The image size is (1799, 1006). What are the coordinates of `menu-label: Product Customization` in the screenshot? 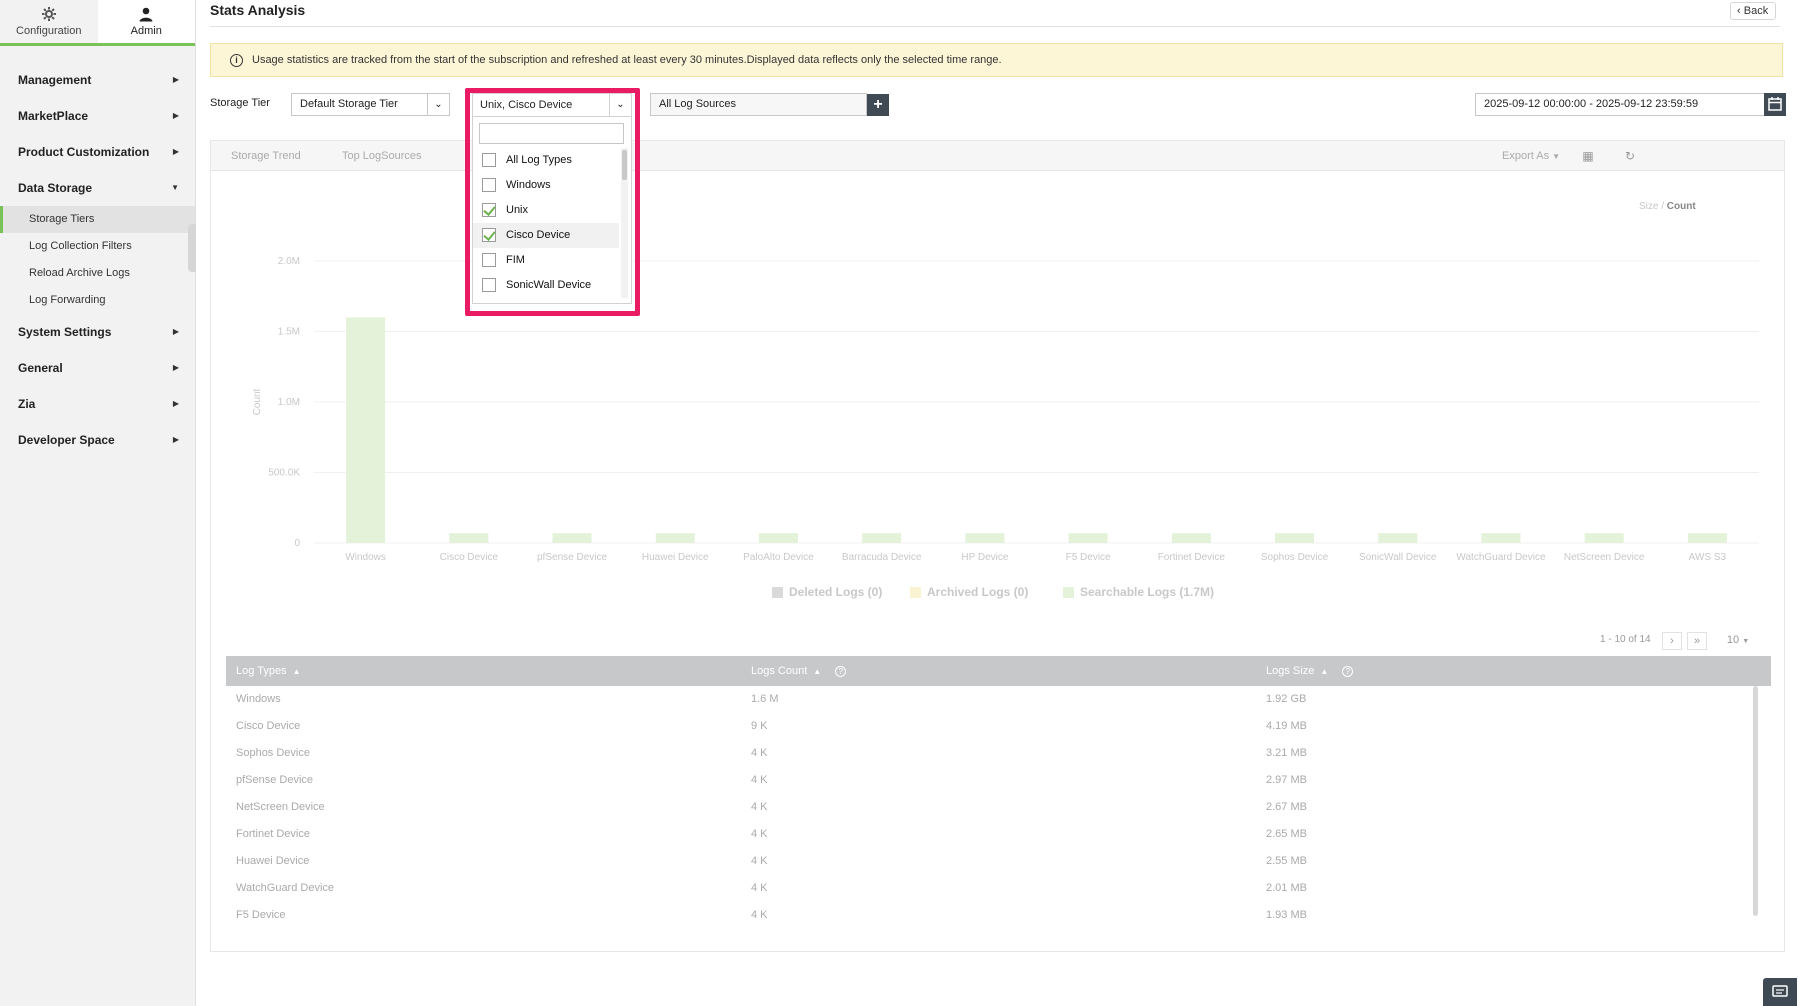 It's located at (84, 152).